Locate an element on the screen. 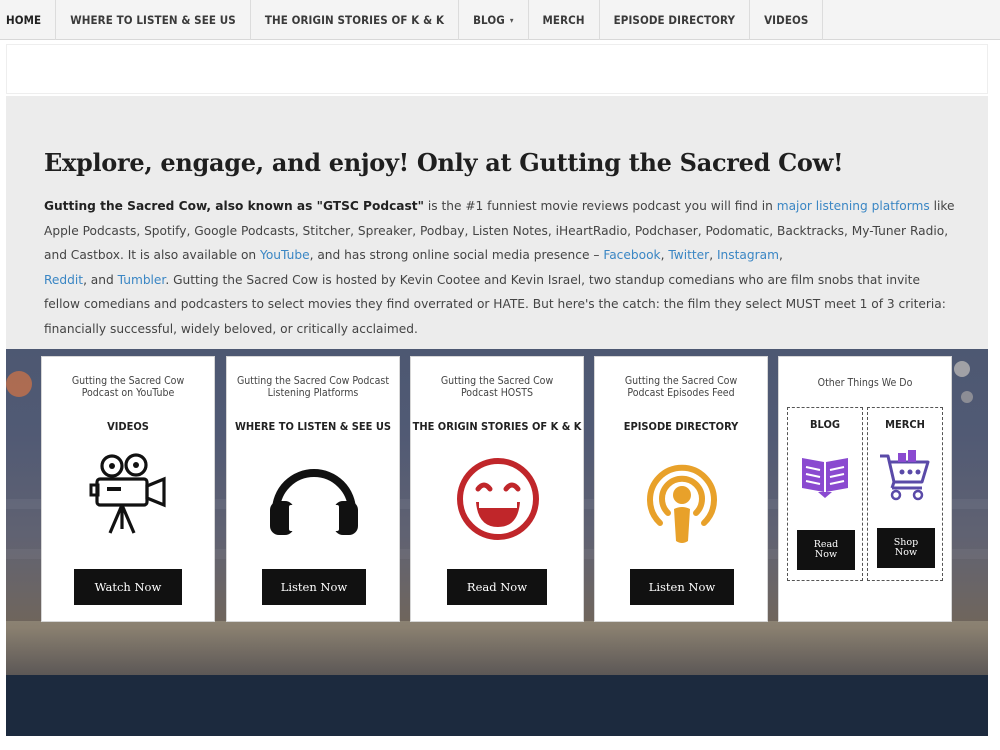 The image size is (1000, 750). intro-text-6: , is located at coordinates (780, 255).